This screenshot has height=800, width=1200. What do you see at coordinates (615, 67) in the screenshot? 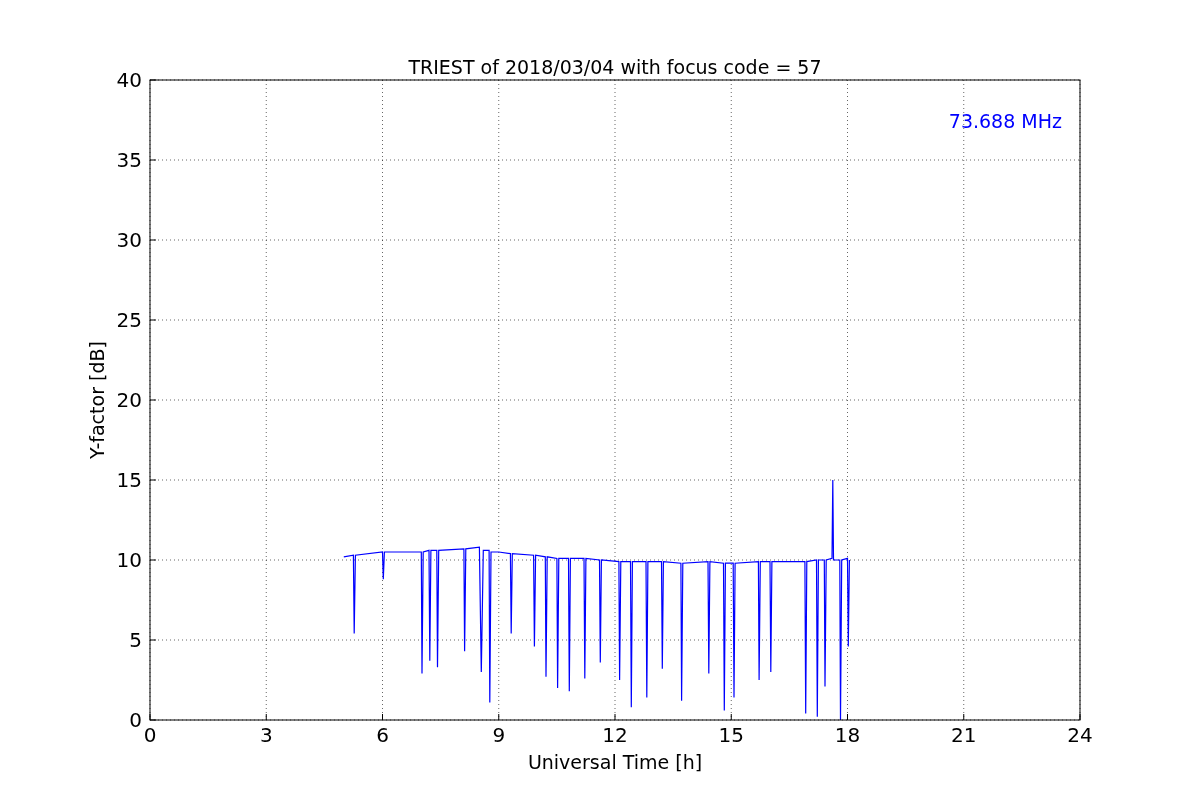
I see `chart-title: TRIEST of 2018/03/04 with focus code = 57` at bounding box center [615, 67].